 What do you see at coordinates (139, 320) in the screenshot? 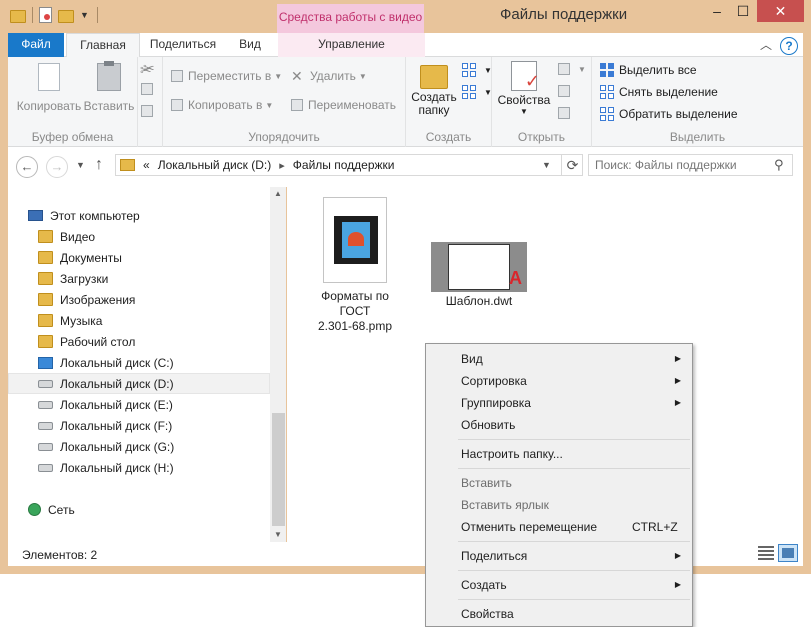
I see `tree-item-music: Музыка` at bounding box center [139, 320].